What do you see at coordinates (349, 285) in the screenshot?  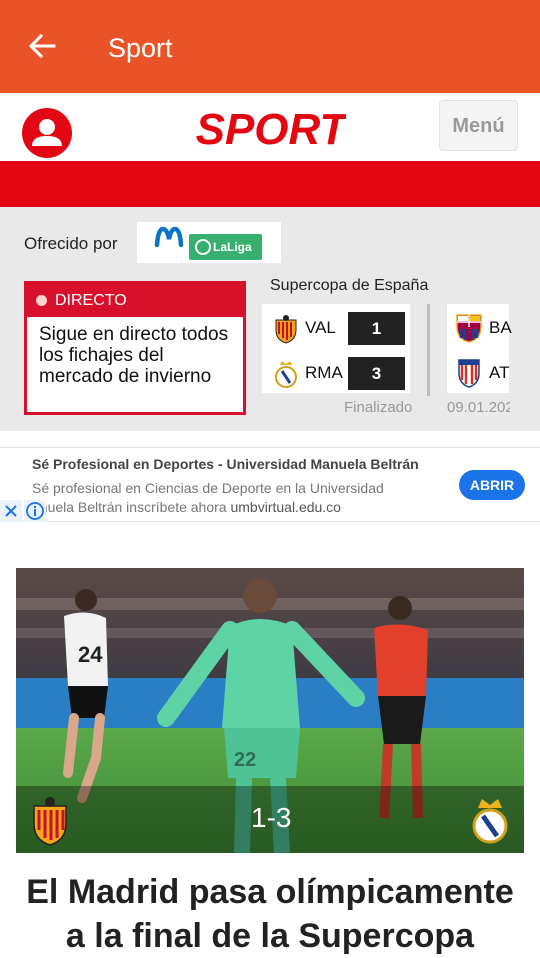 I see `competition-title: Supercopa de España` at bounding box center [349, 285].